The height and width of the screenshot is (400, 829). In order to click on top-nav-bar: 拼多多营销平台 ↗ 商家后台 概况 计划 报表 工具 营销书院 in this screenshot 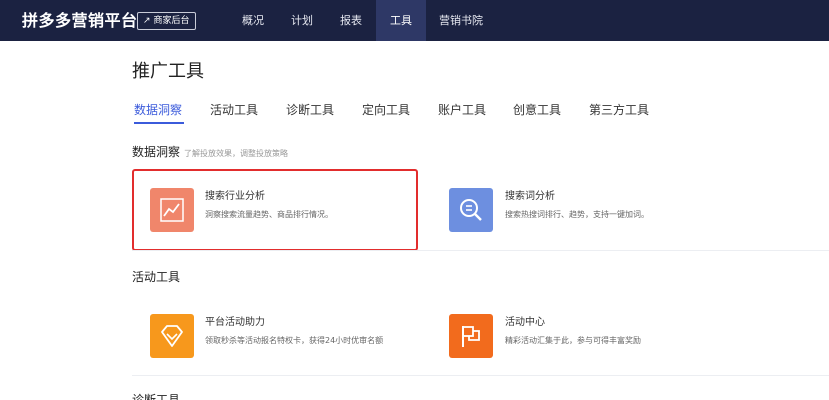, I will do `click(414, 20)`.